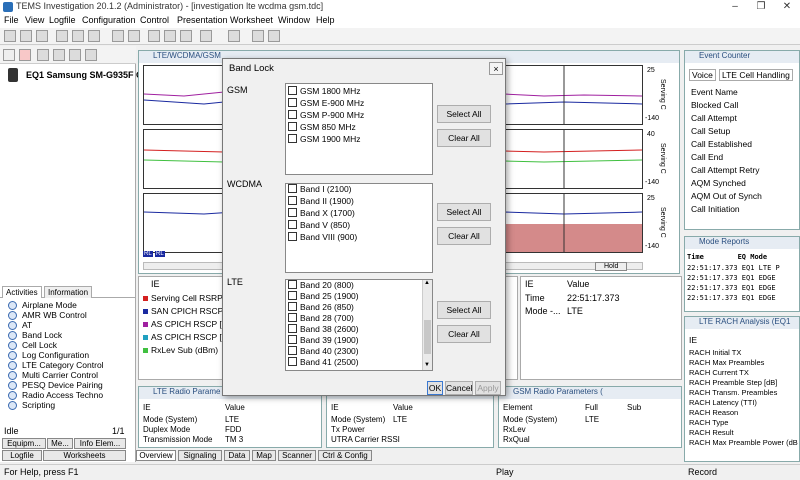 The height and width of the screenshot is (480, 800). Describe the element at coordinates (427, 337) in the screenshot. I see `scroll-thumb` at that location.